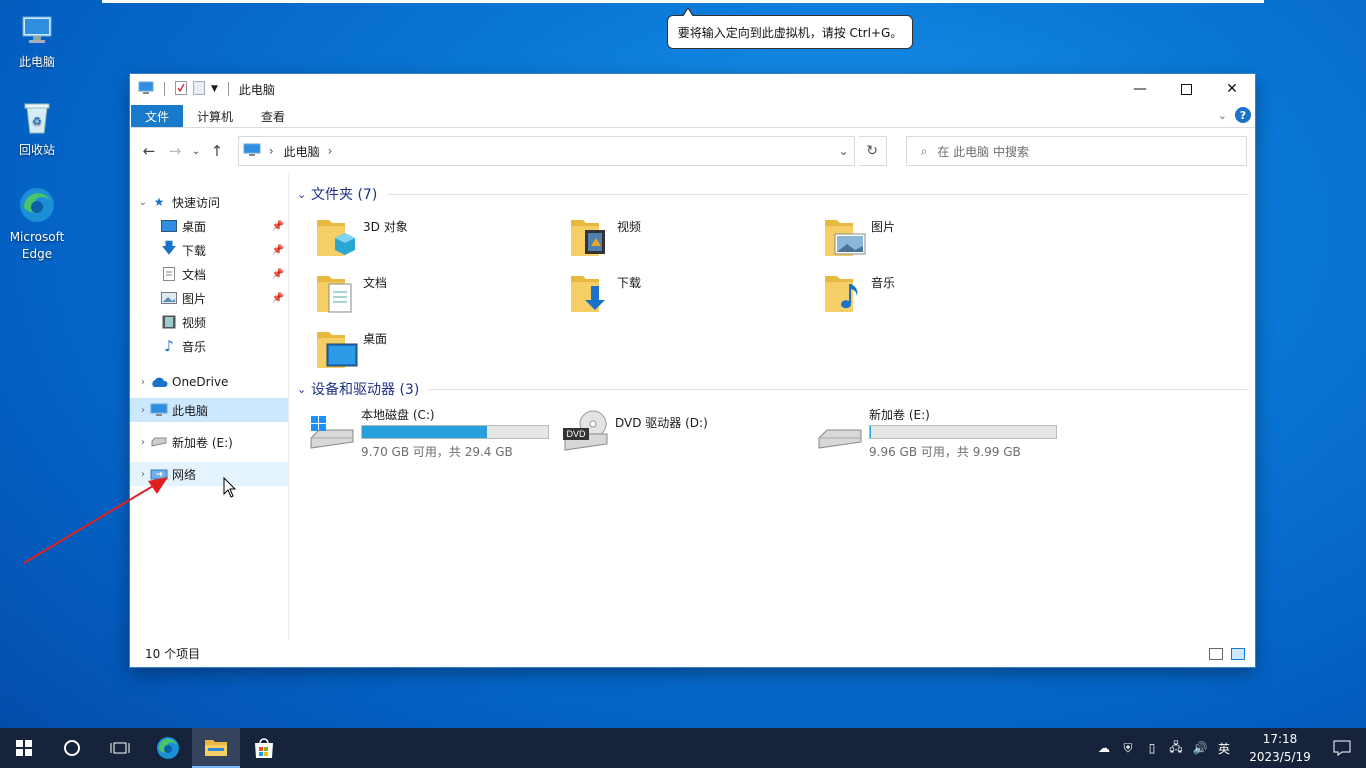 The width and height of the screenshot is (1366, 768). What do you see at coordinates (332, 436) in the screenshot?
I see `windows-drive-icon` at bounding box center [332, 436].